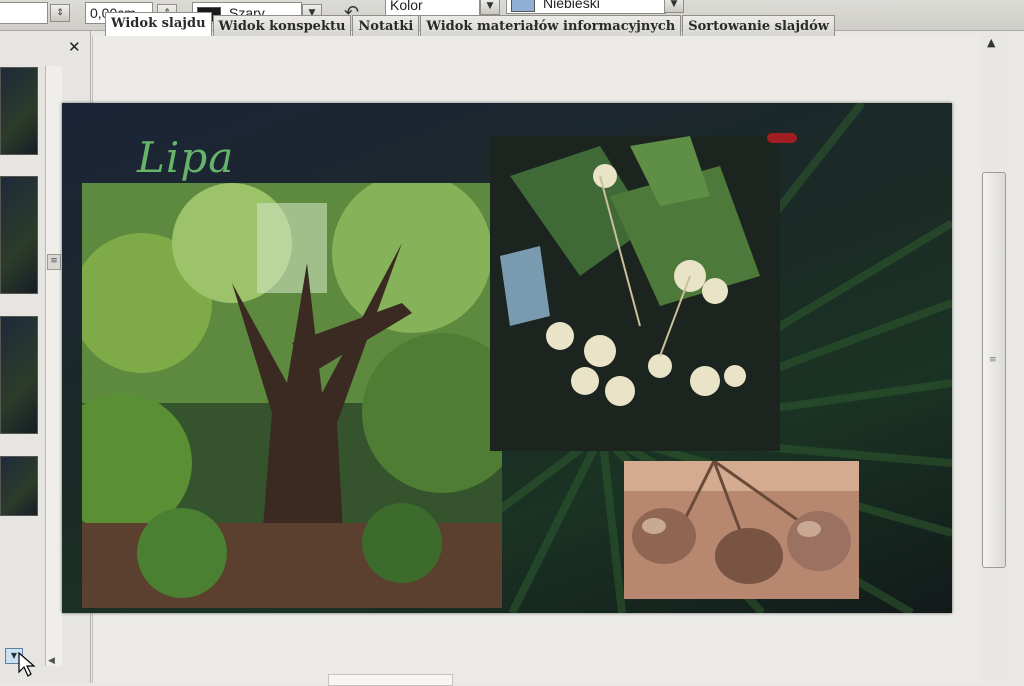  Describe the element at coordinates (390, 680) in the screenshot. I see `status-bar-segment` at that location.